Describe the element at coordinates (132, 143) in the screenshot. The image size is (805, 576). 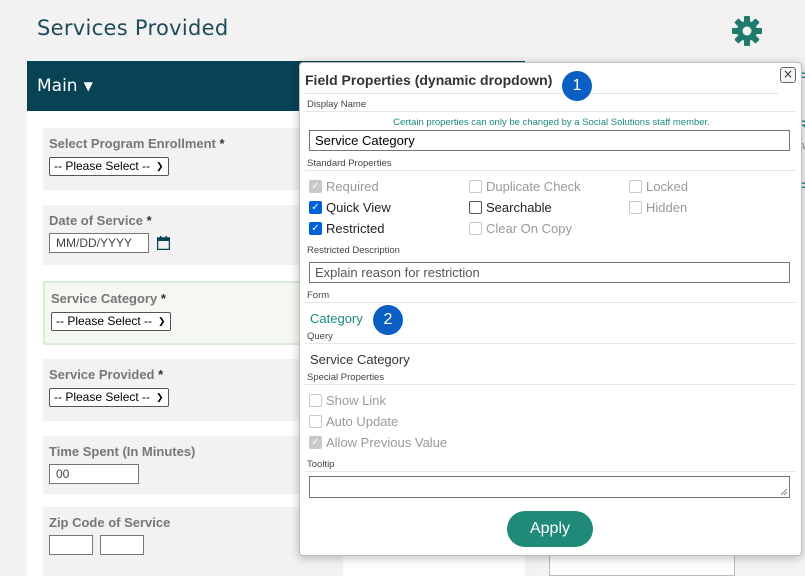
I see `field-label: Select Program Enrollment` at that location.